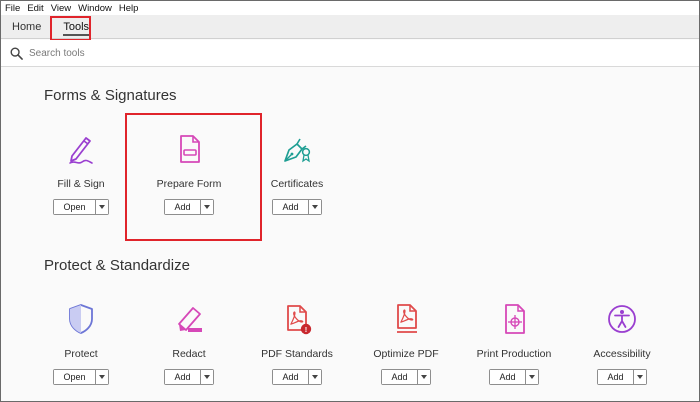 This screenshot has height=402, width=700. I want to click on accessibility-icon, so click(622, 319).